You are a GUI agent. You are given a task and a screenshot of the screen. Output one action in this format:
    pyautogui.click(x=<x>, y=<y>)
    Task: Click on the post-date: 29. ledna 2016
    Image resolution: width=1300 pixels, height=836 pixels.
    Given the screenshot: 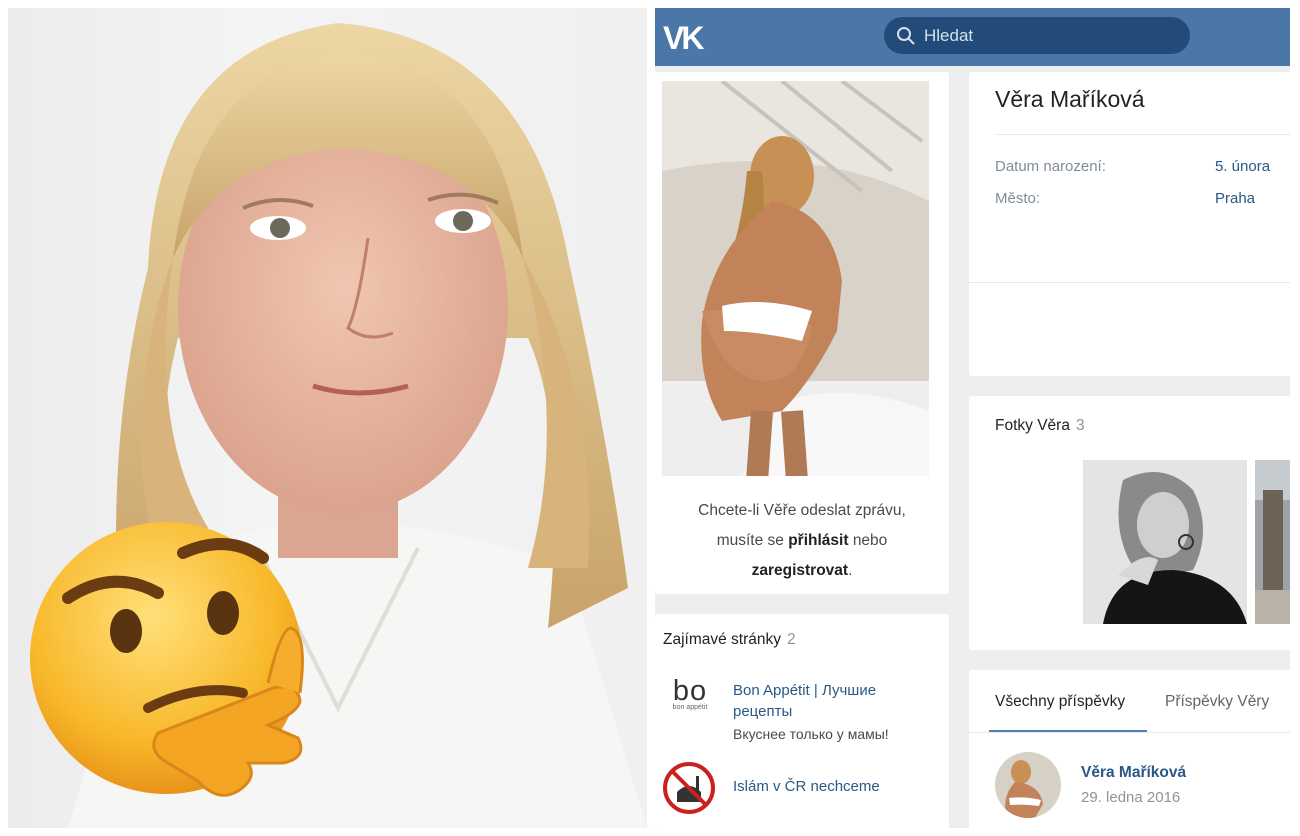 What is the action you would take?
    pyautogui.click(x=1130, y=797)
    